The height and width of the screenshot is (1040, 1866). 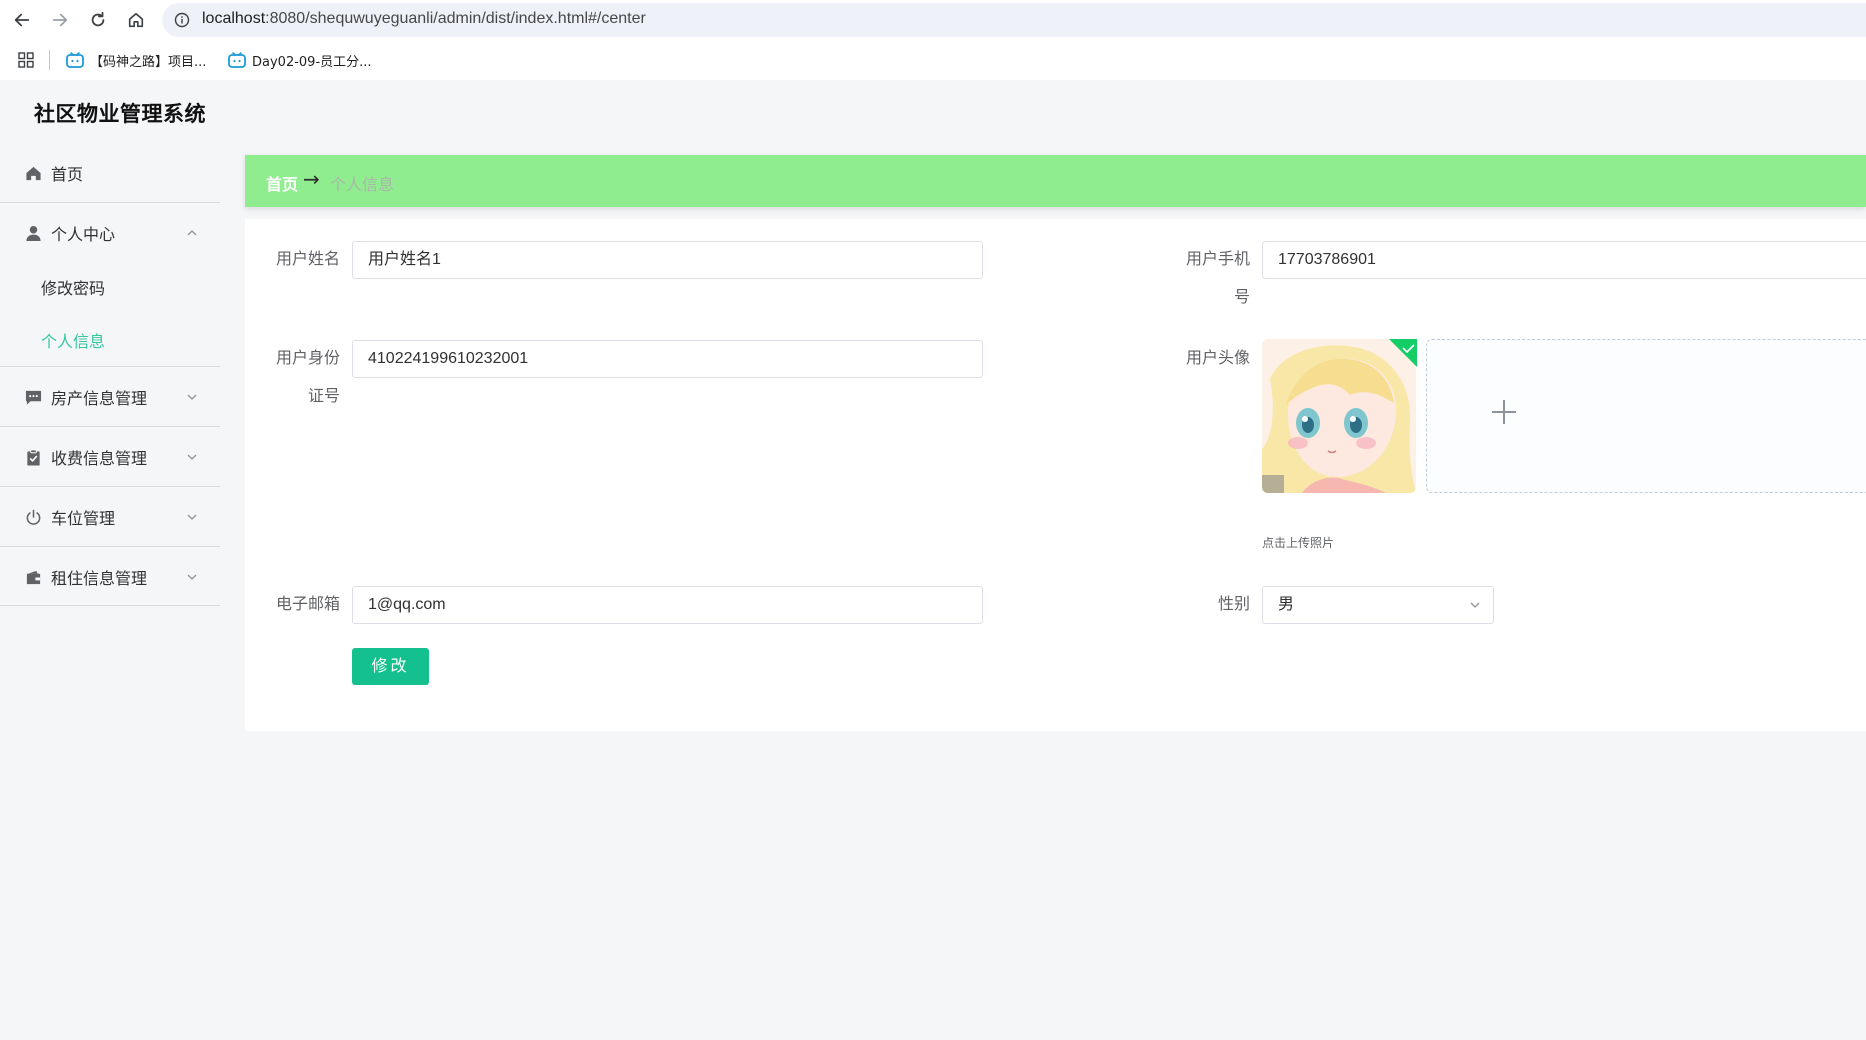 I want to click on avatar-upload-button, so click(x=1646, y=416).